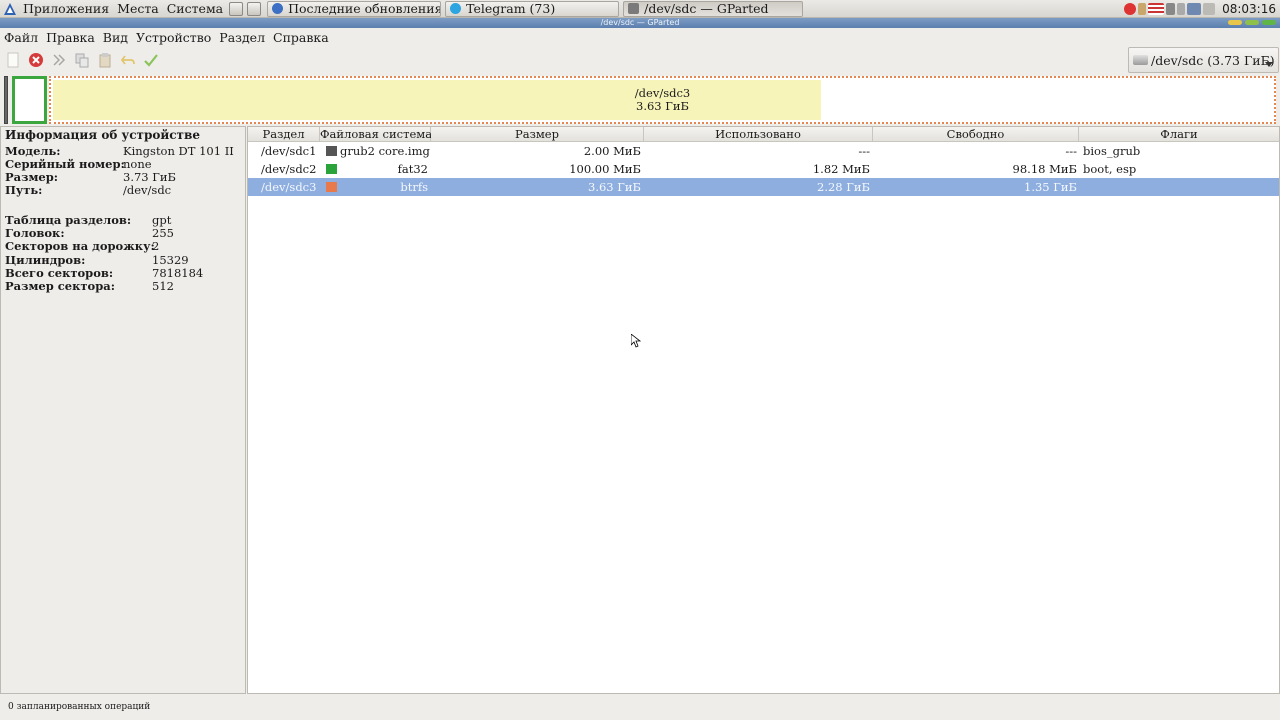 The image size is (1280, 720). What do you see at coordinates (138, 9) in the screenshot?
I see `panel-menu-places: Места` at bounding box center [138, 9].